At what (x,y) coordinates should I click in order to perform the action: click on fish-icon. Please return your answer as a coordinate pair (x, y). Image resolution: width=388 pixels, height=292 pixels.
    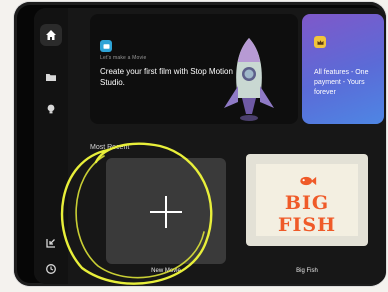
    Looking at the image, I should click on (308, 181).